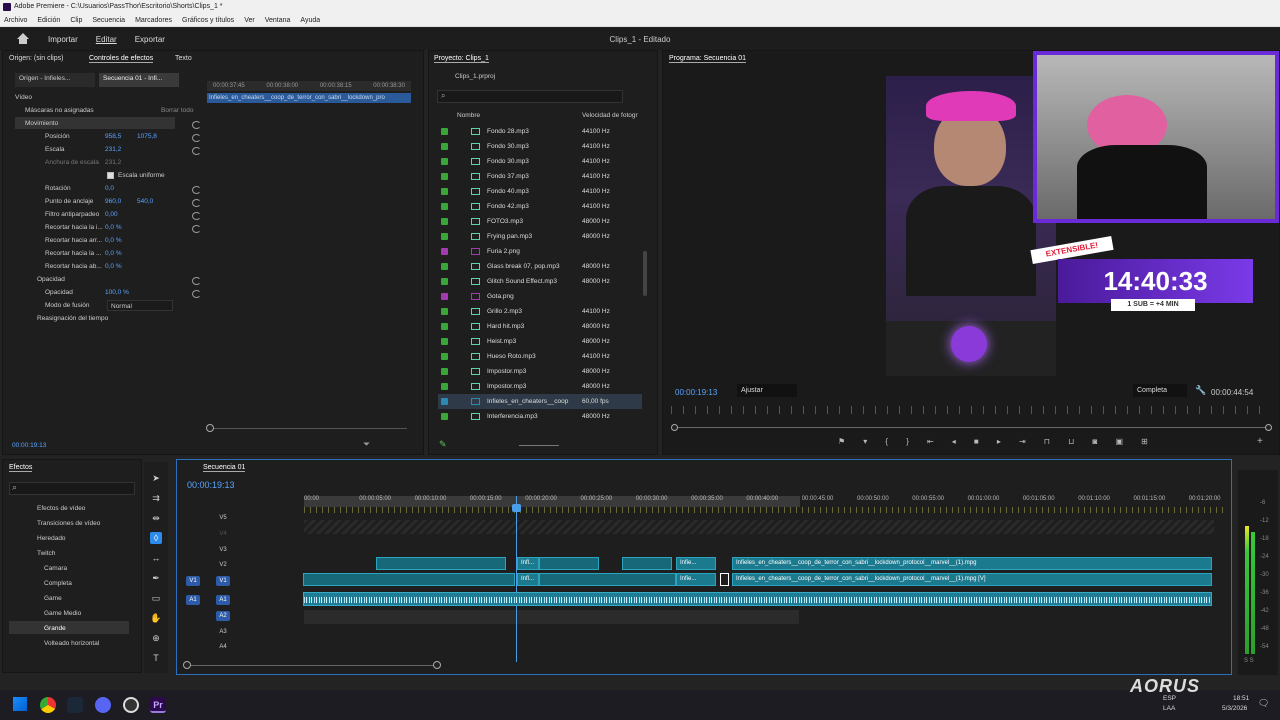 The height and width of the screenshot is (720, 1280). Describe the element at coordinates (150, 39) in the screenshot. I see `tab-exportar: Exportar` at that location.